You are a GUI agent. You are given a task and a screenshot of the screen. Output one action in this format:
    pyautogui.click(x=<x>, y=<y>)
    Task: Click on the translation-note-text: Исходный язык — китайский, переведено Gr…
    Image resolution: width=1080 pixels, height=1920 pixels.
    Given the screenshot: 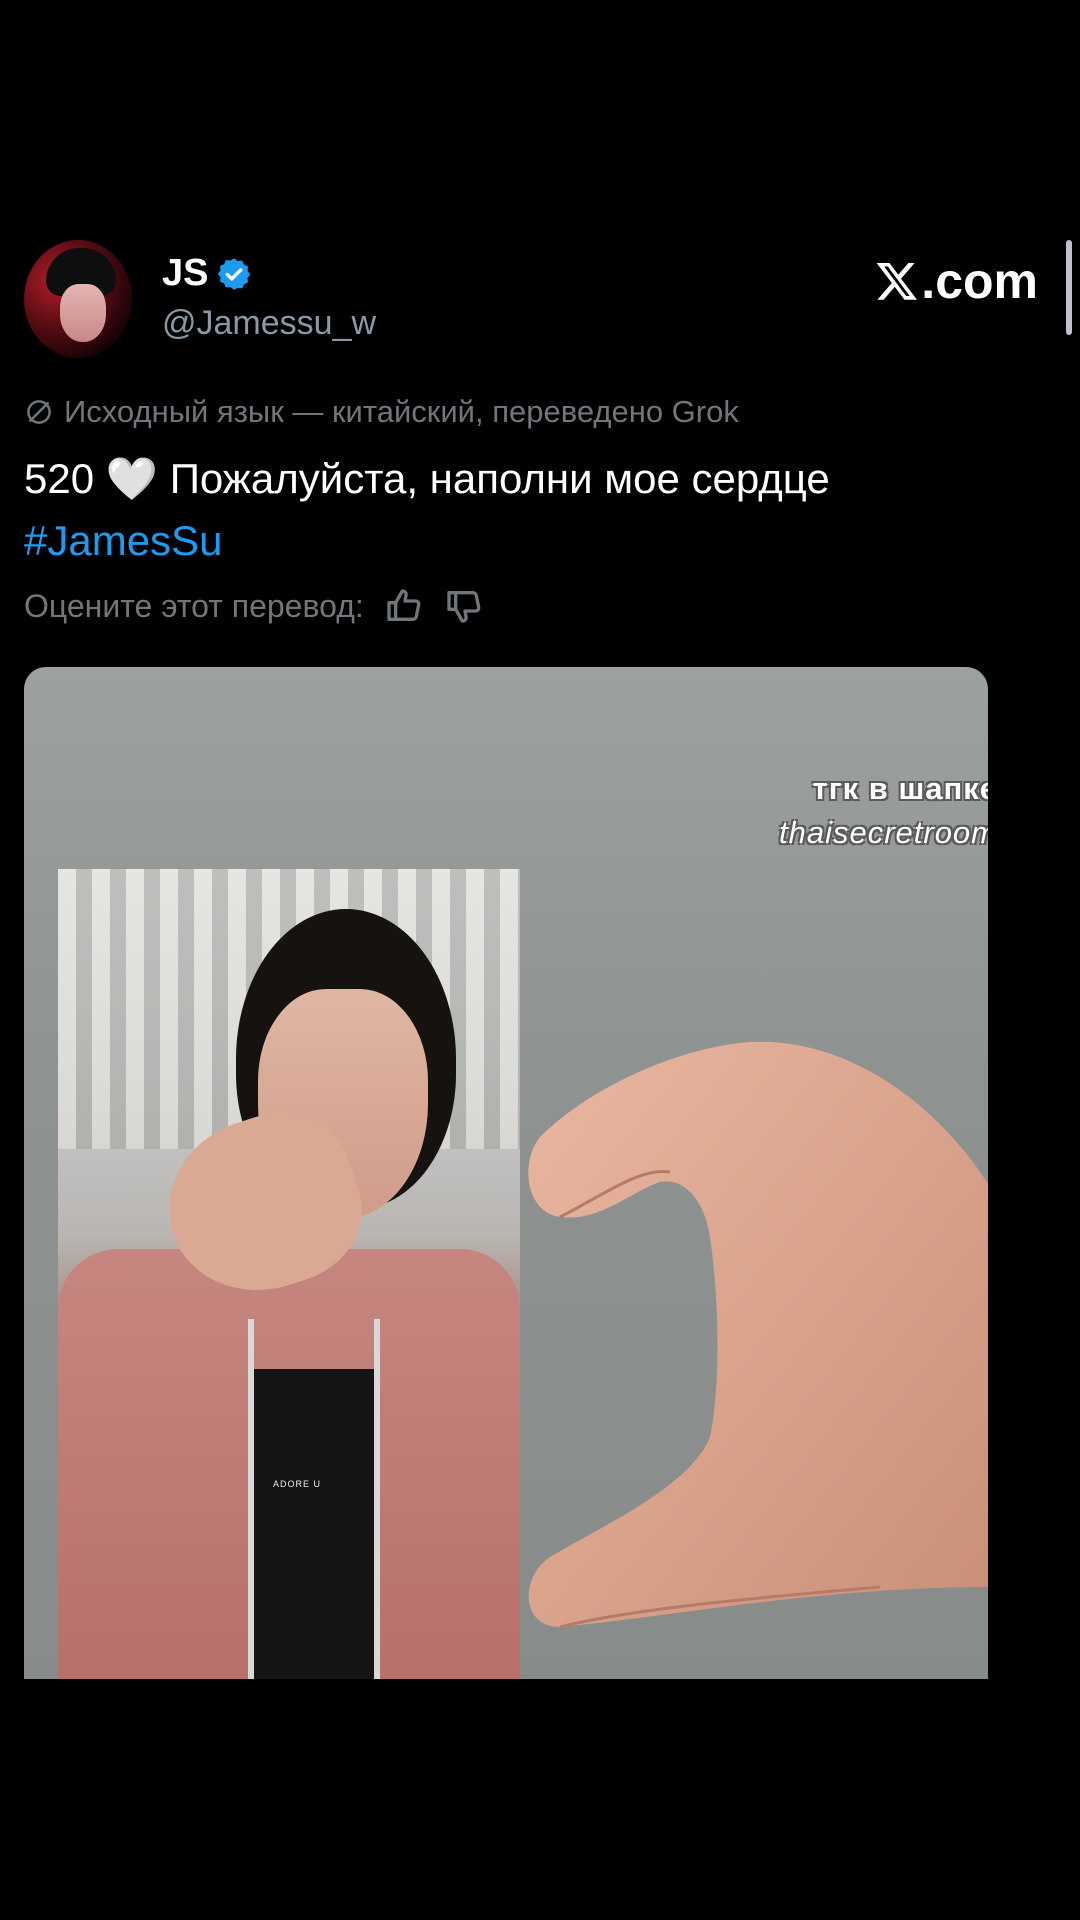 What is the action you would take?
    pyautogui.click(x=401, y=411)
    